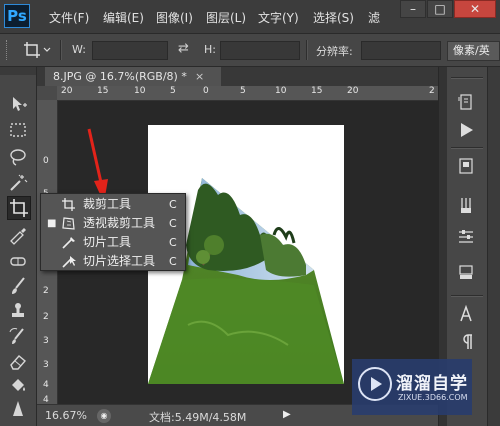 The width and height of the screenshot is (500, 426). I want to click on crop-tool-icon, so click(19, 208).